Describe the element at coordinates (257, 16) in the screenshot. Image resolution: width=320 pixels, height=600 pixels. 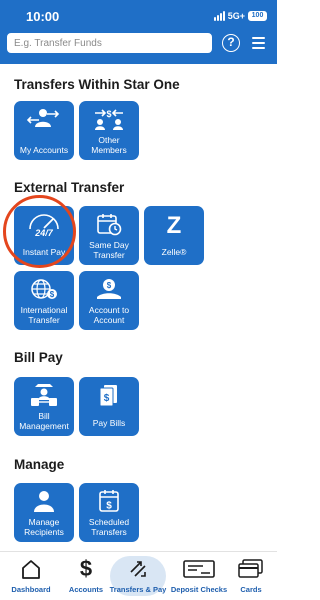
I see `battery-icon: 100` at that location.